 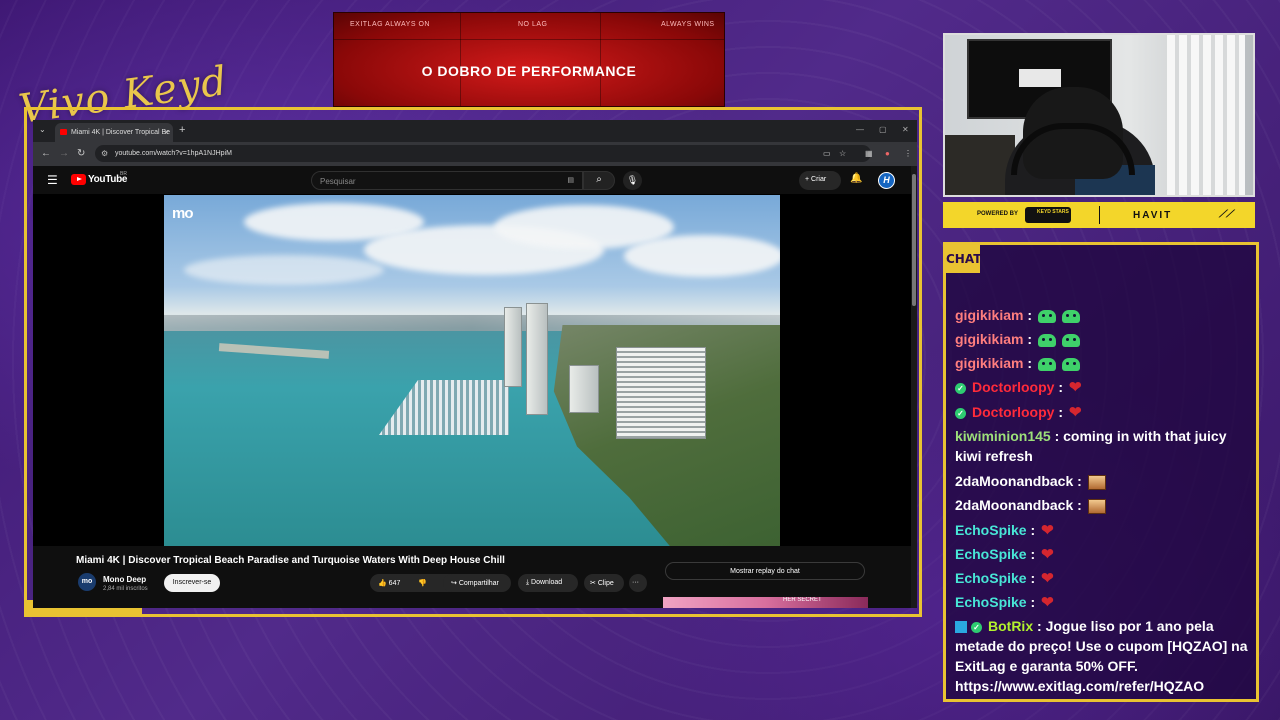 I want to click on url-text: youtube.com/watch?v=1hpA1NJHpiM, so click(x=173, y=153).